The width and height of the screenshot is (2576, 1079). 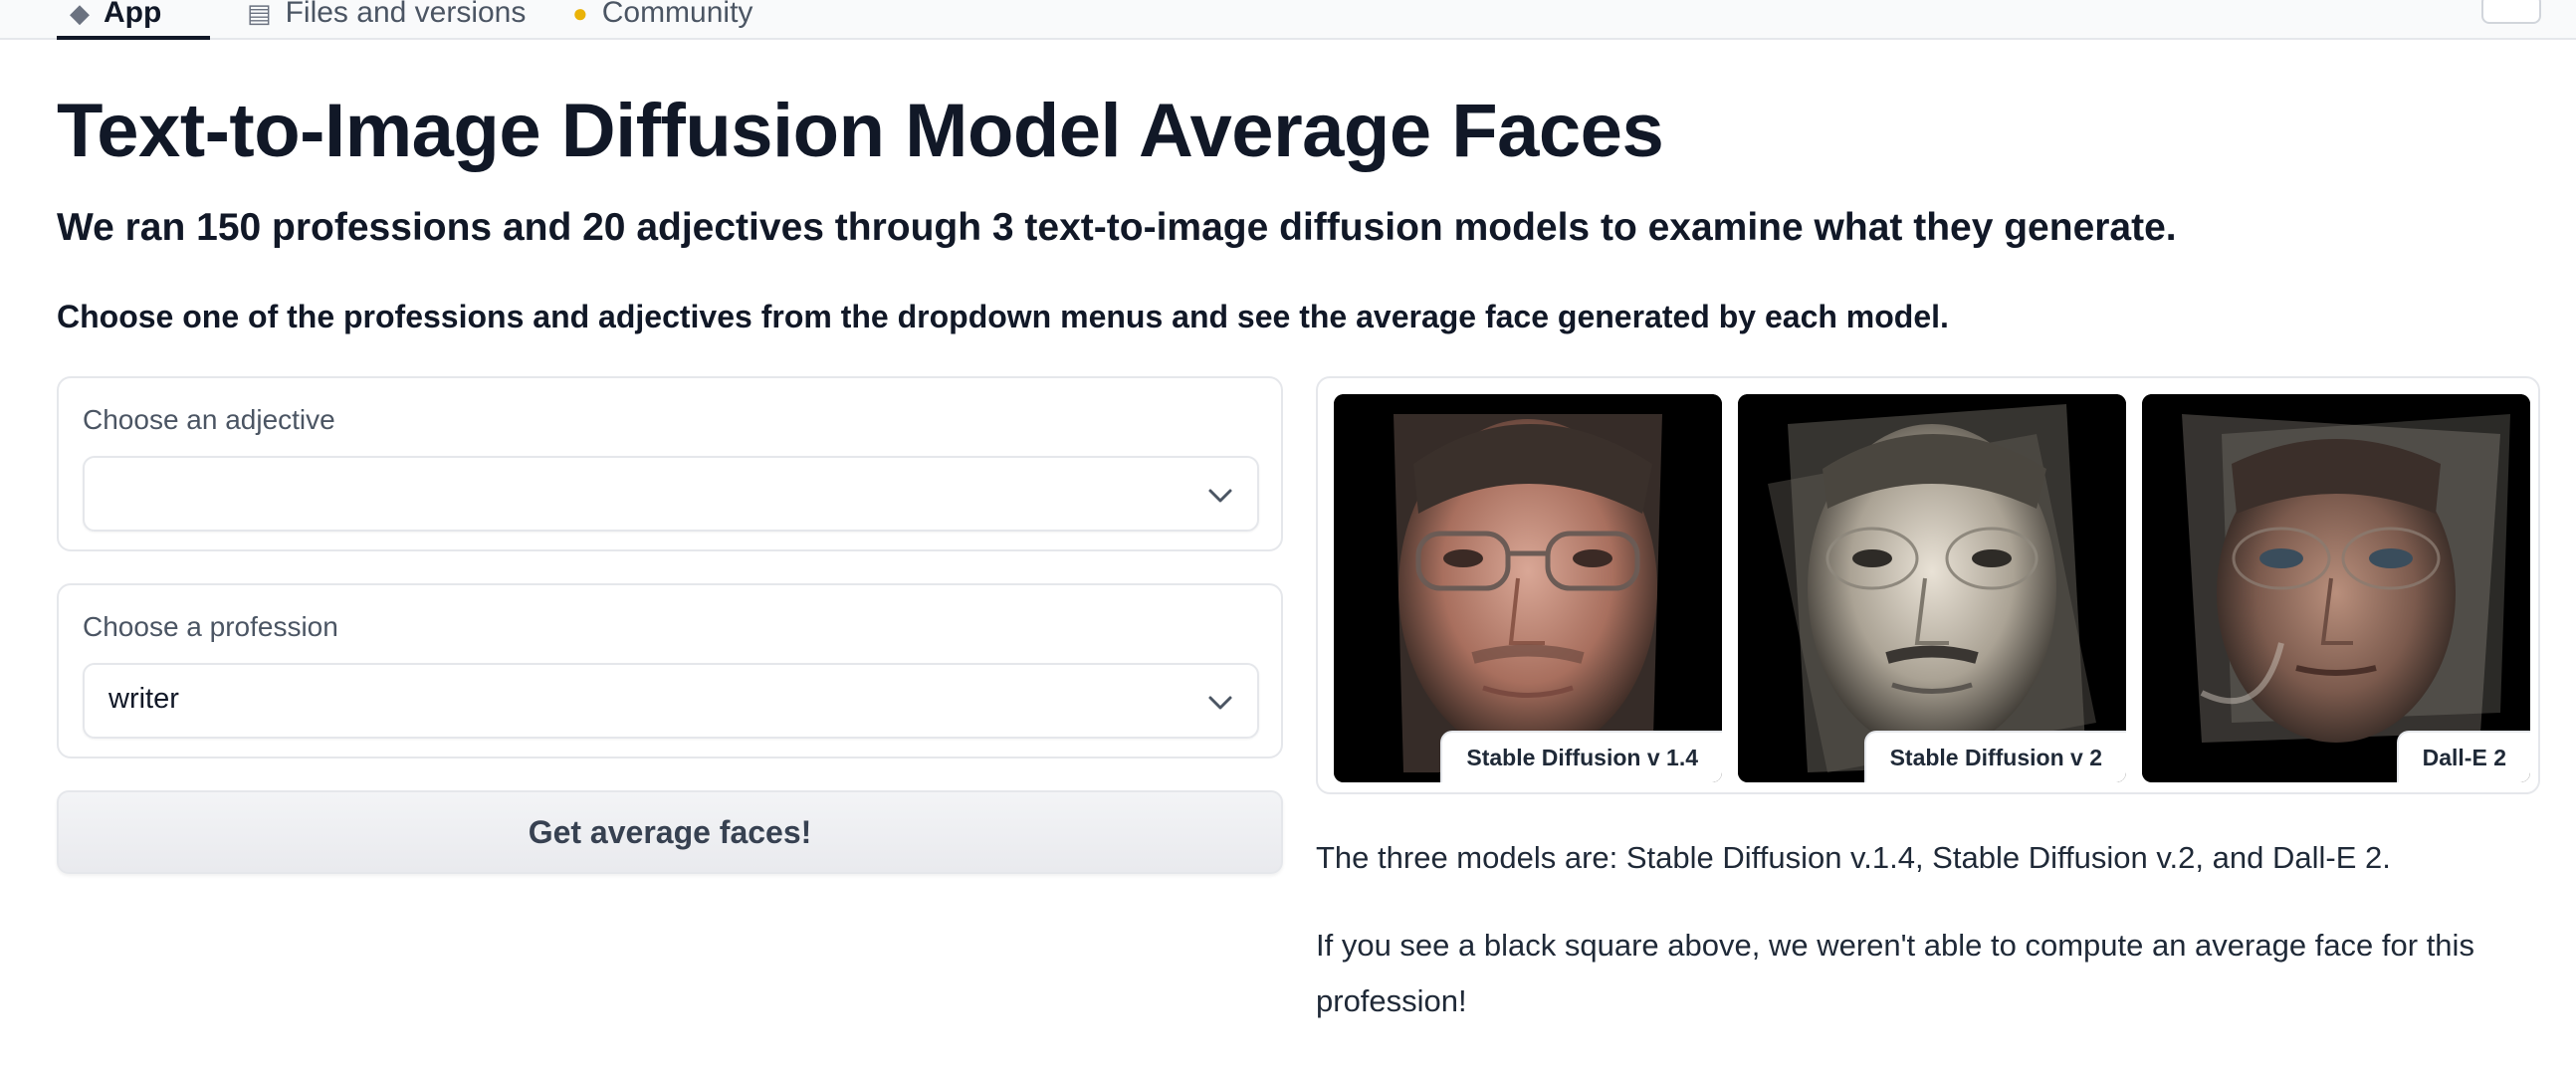 What do you see at coordinates (2463, 756) in the screenshot?
I see `image-caption: Dall-E 2` at bounding box center [2463, 756].